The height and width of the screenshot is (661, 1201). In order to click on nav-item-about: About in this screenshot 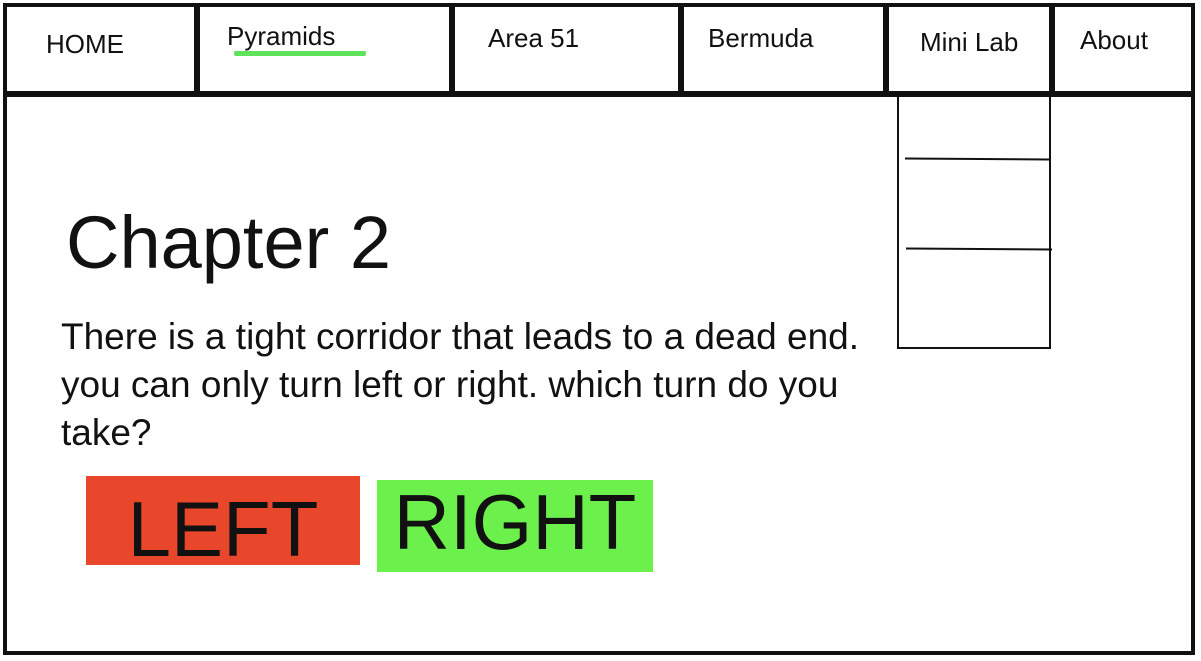, I will do `click(1125, 47)`.